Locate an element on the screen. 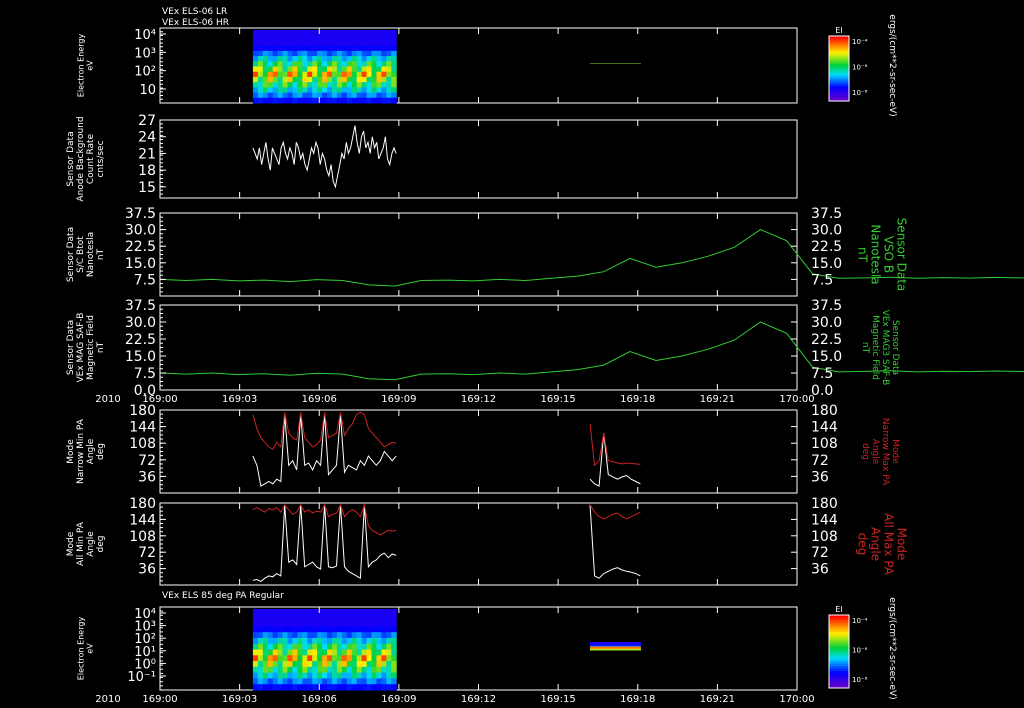 This screenshot has width=1024, height=708. y-tick-label-right: 144 is located at coordinates (824, 520).